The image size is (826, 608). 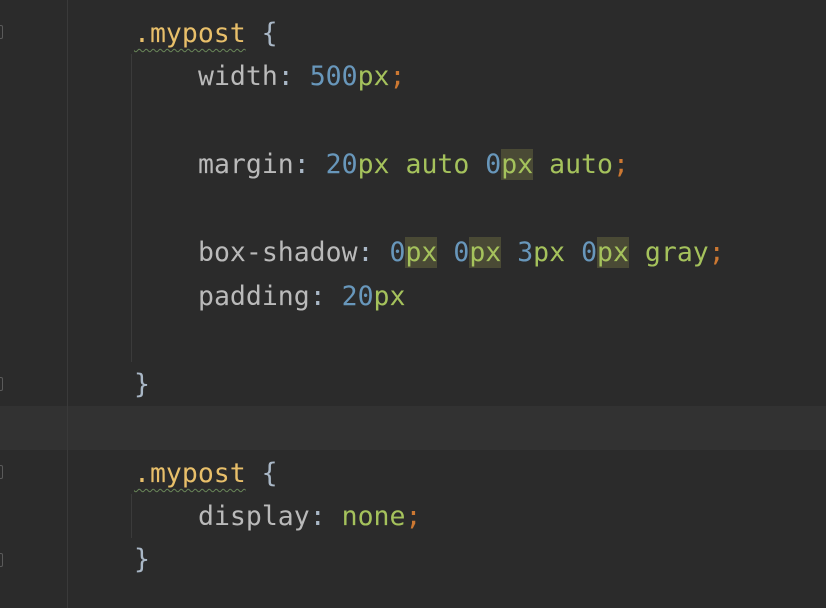 I want to click on code-line-box-shadow: box-shadow: 0px 0px 3px 0px gray;, so click(x=461, y=253).